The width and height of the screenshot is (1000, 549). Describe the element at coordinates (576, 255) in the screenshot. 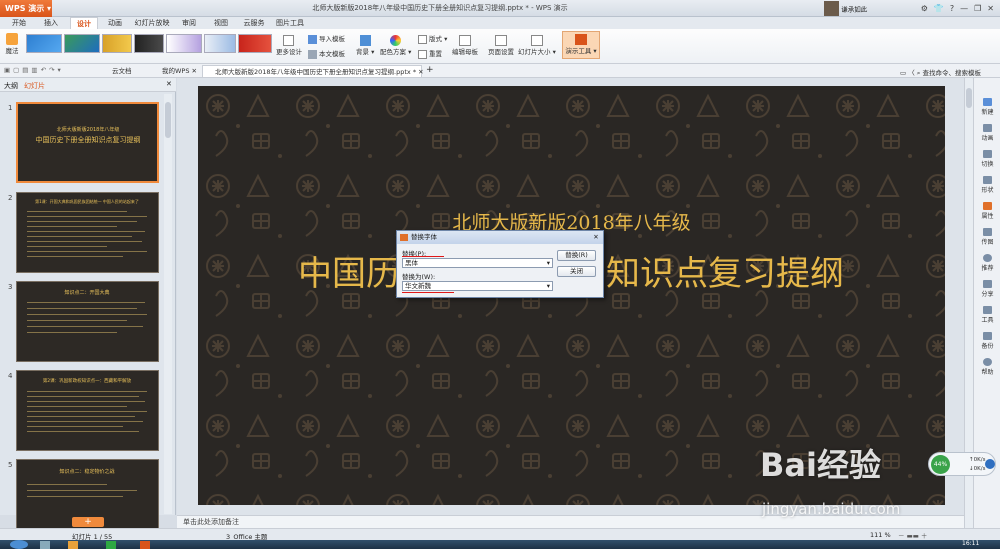

I see `replace-button: 替换(R)` at that location.